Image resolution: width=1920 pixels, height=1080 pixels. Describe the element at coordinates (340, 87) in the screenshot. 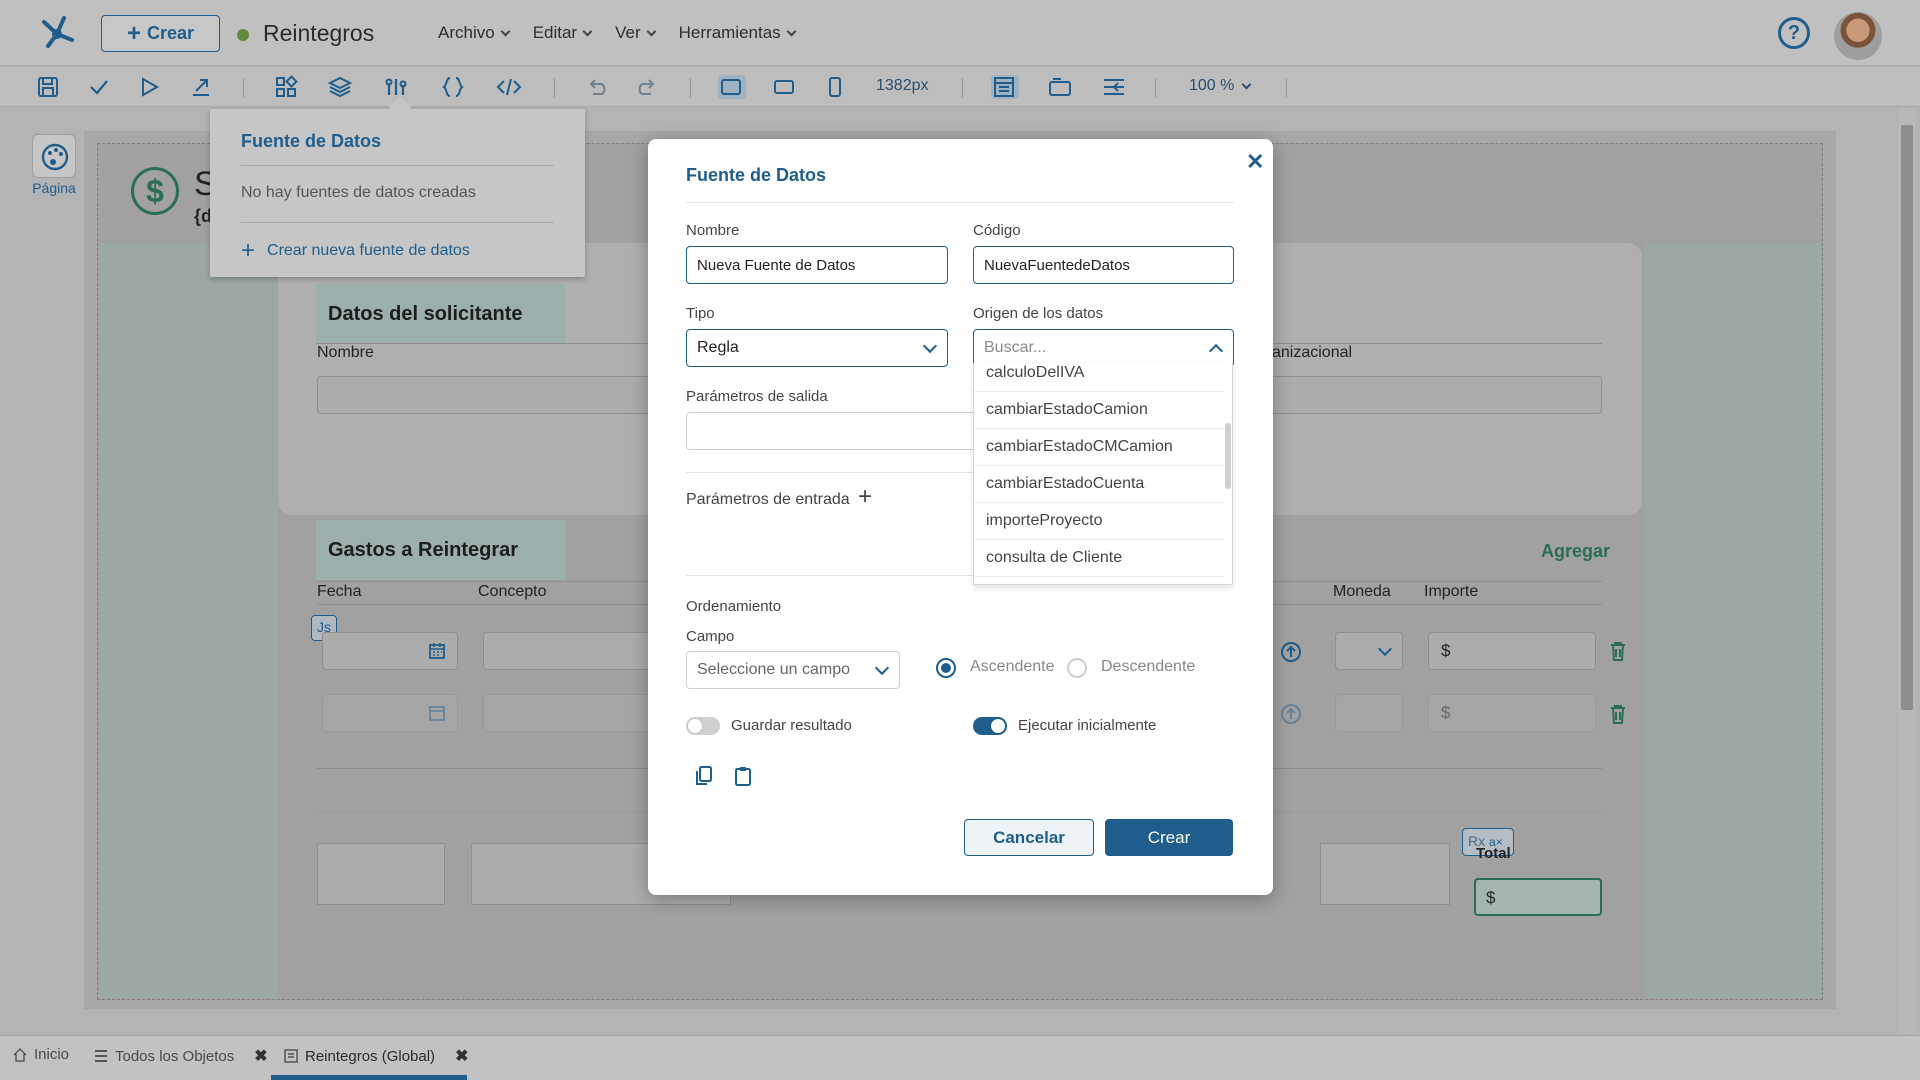

I see `layers-icon` at that location.